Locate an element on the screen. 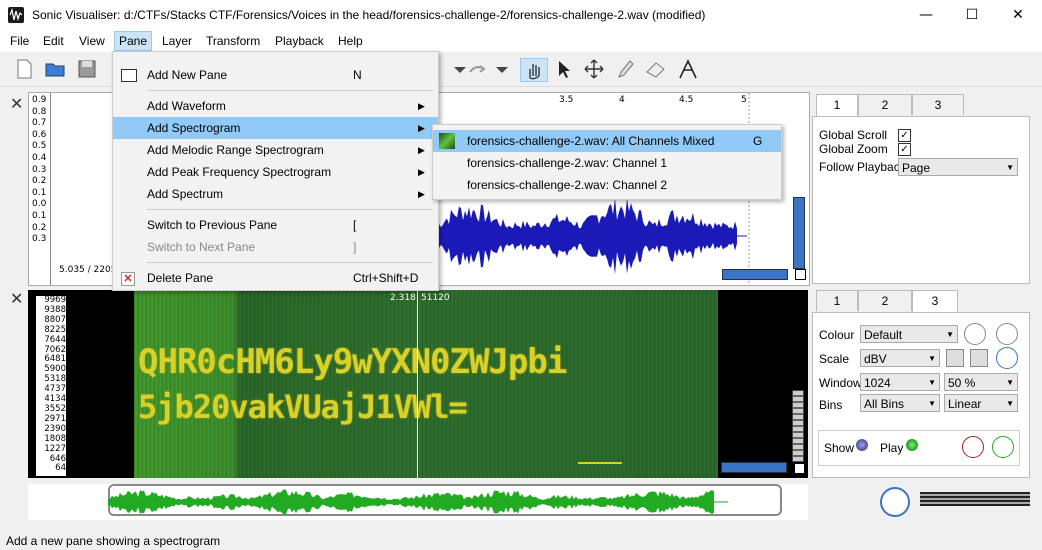  open-folder-icon is located at coordinates (56, 69).